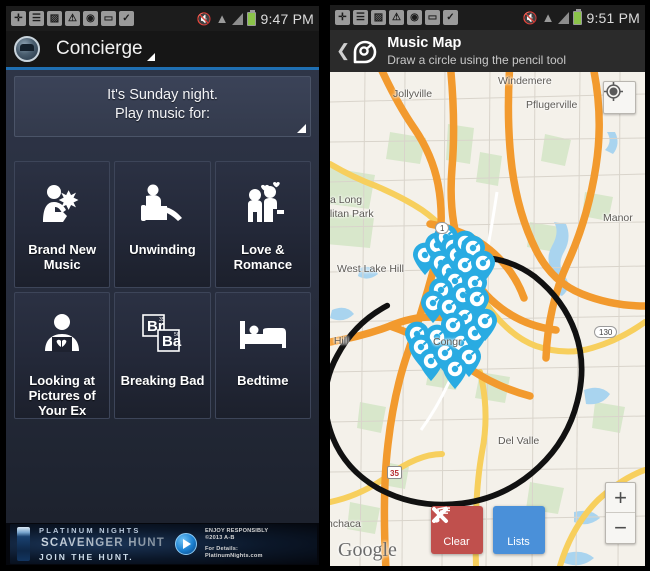 The width and height of the screenshot is (650, 571). What do you see at coordinates (162, 50) in the screenshot?
I see `concierge-action-bar: Concierge` at bounding box center [162, 50].